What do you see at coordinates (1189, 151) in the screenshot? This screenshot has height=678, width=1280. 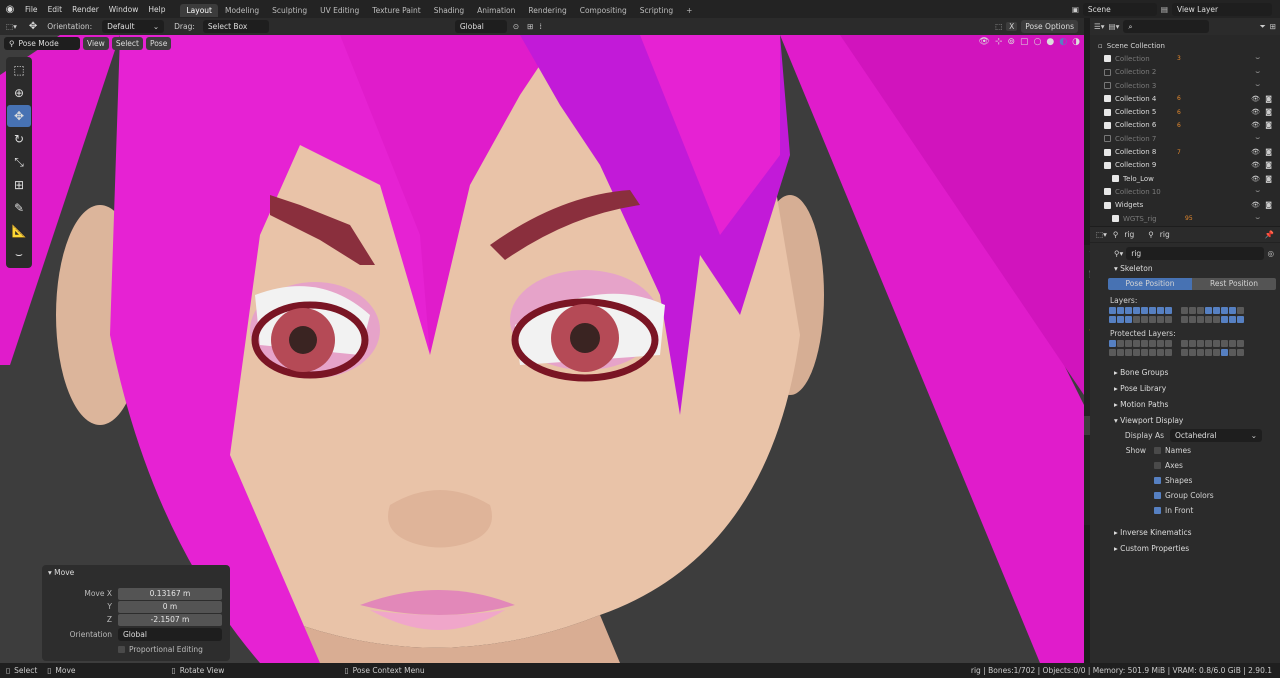 I see `outliner-row: Collection 8 7 👁 ◙` at bounding box center [1189, 151].